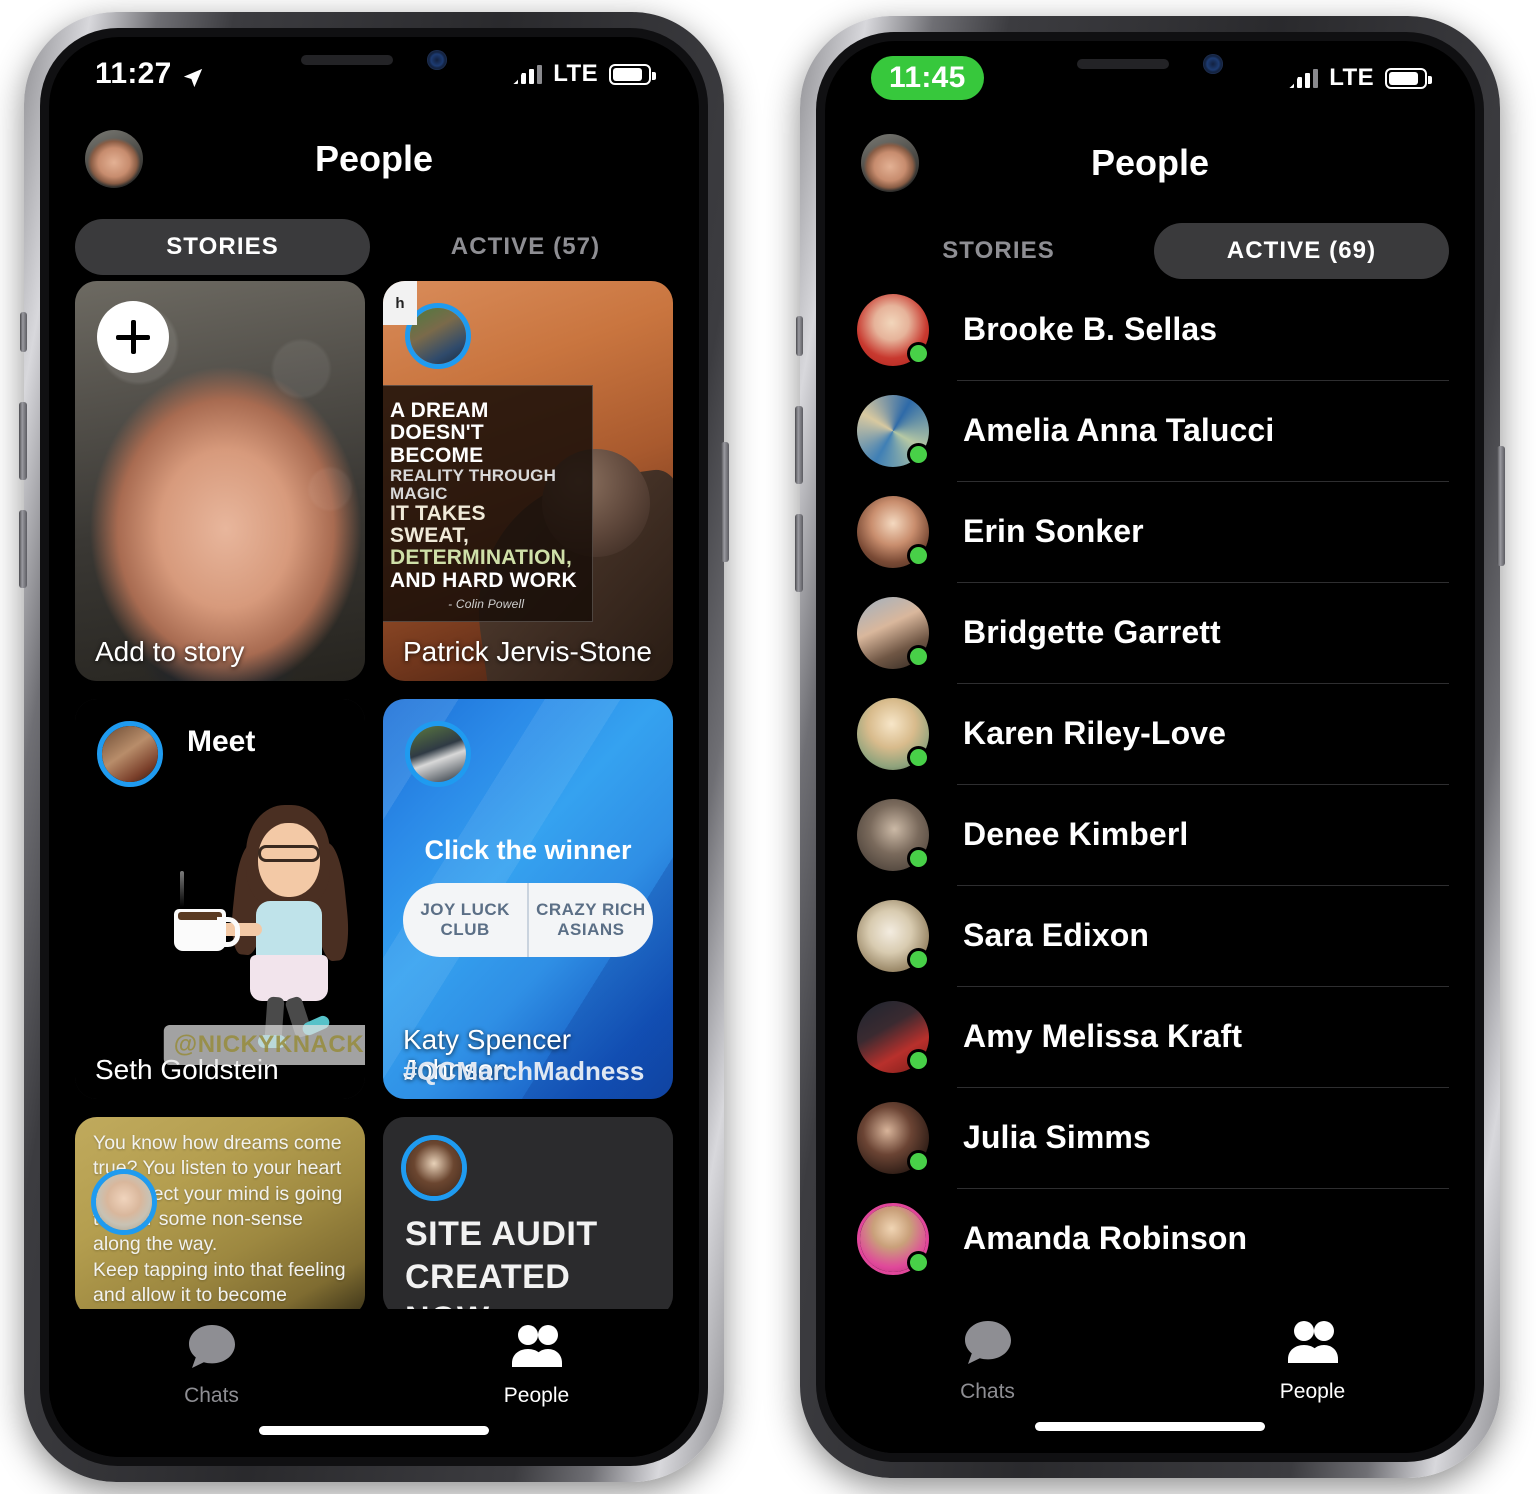 Image resolution: width=1536 pixels, height=1494 pixels. I want to click on poll-options: JOY LUCK CLUB CRAZY RICH ASIANS, so click(528, 920).